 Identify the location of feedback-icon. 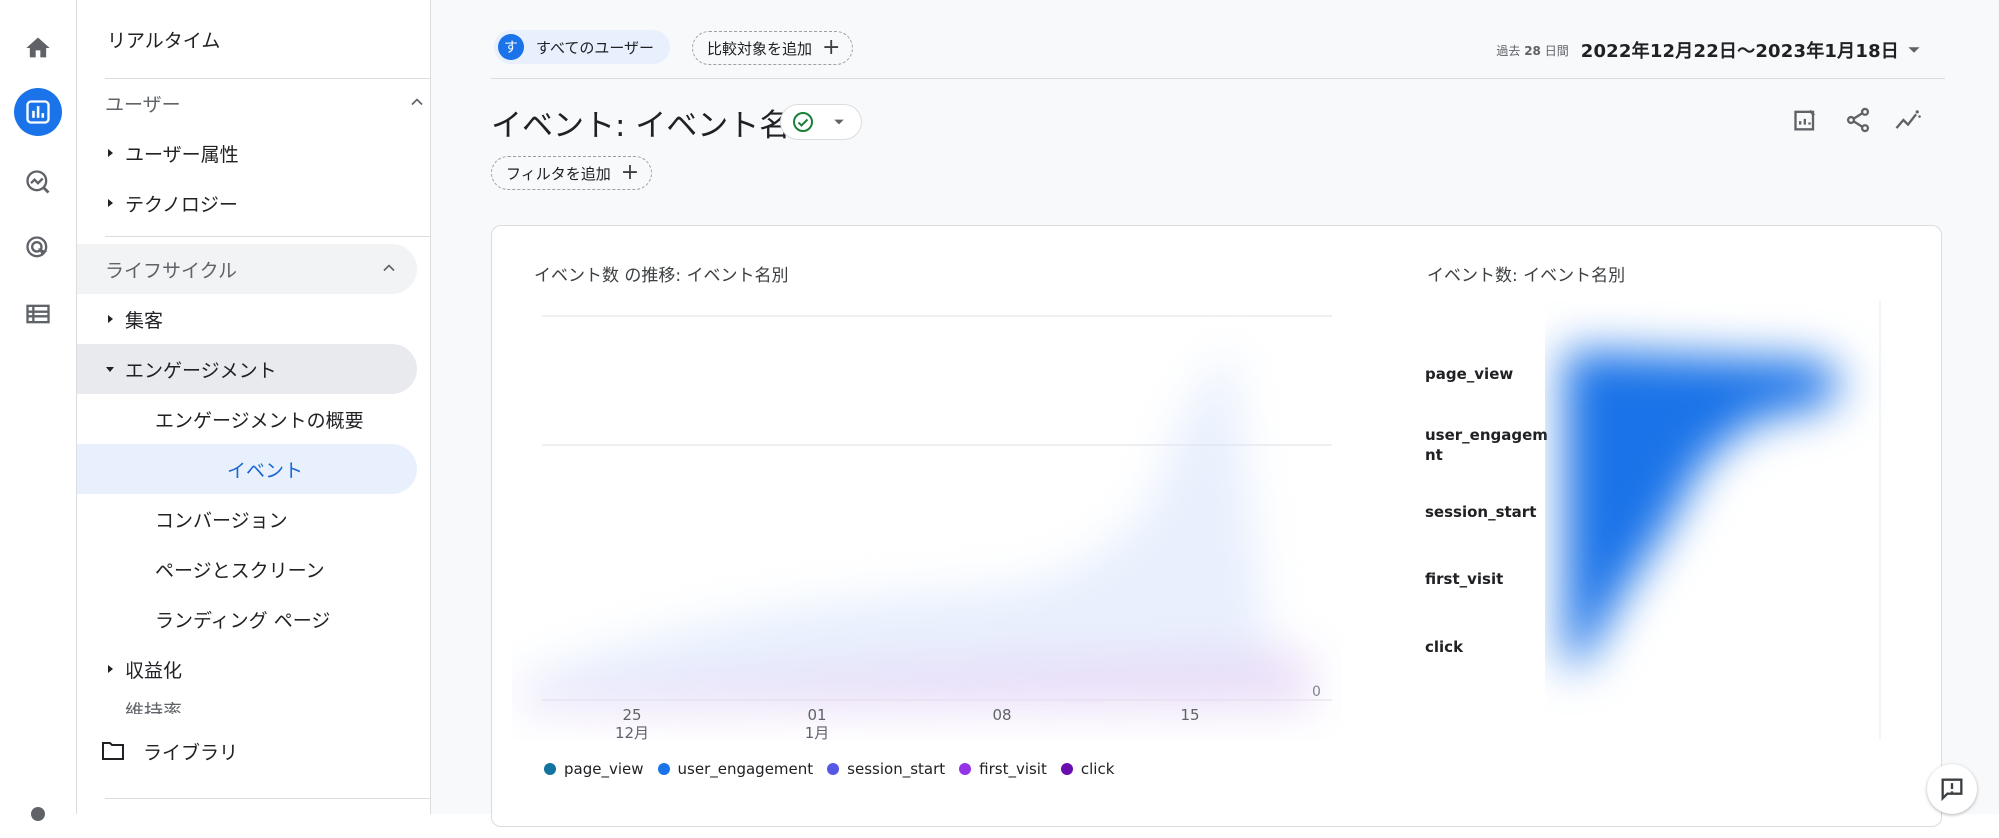
(1952, 790).